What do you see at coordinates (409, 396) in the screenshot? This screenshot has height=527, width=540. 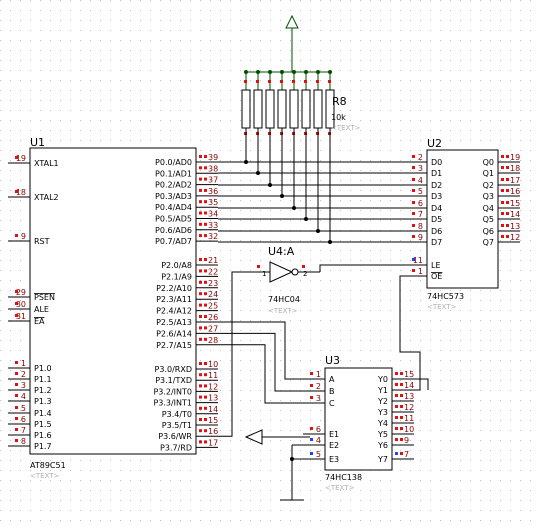 I see `u3-pin-num: 13` at bounding box center [409, 396].